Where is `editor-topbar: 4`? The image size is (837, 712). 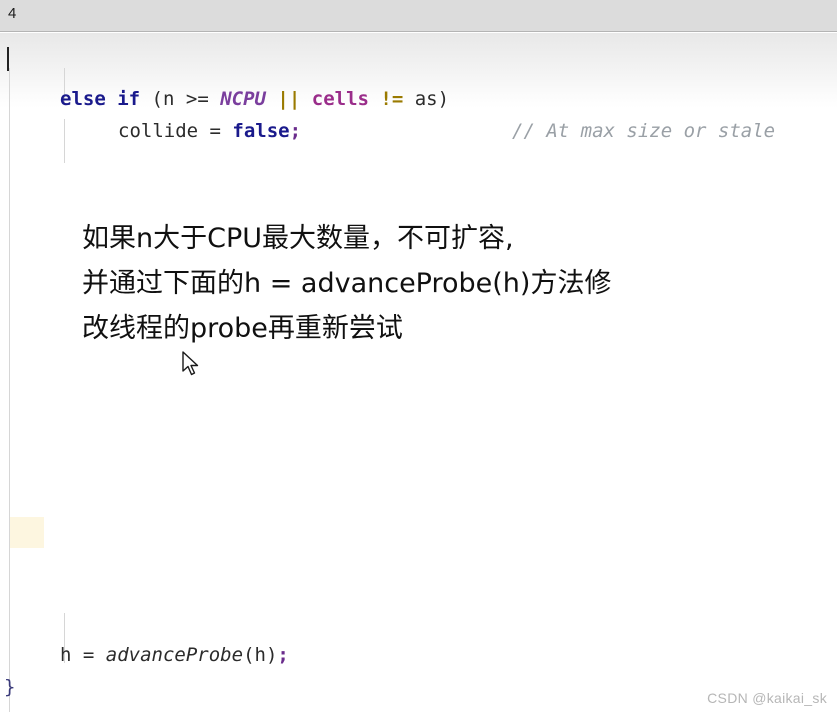 editor-topbar: 4 is located at coordinates (418, 16).